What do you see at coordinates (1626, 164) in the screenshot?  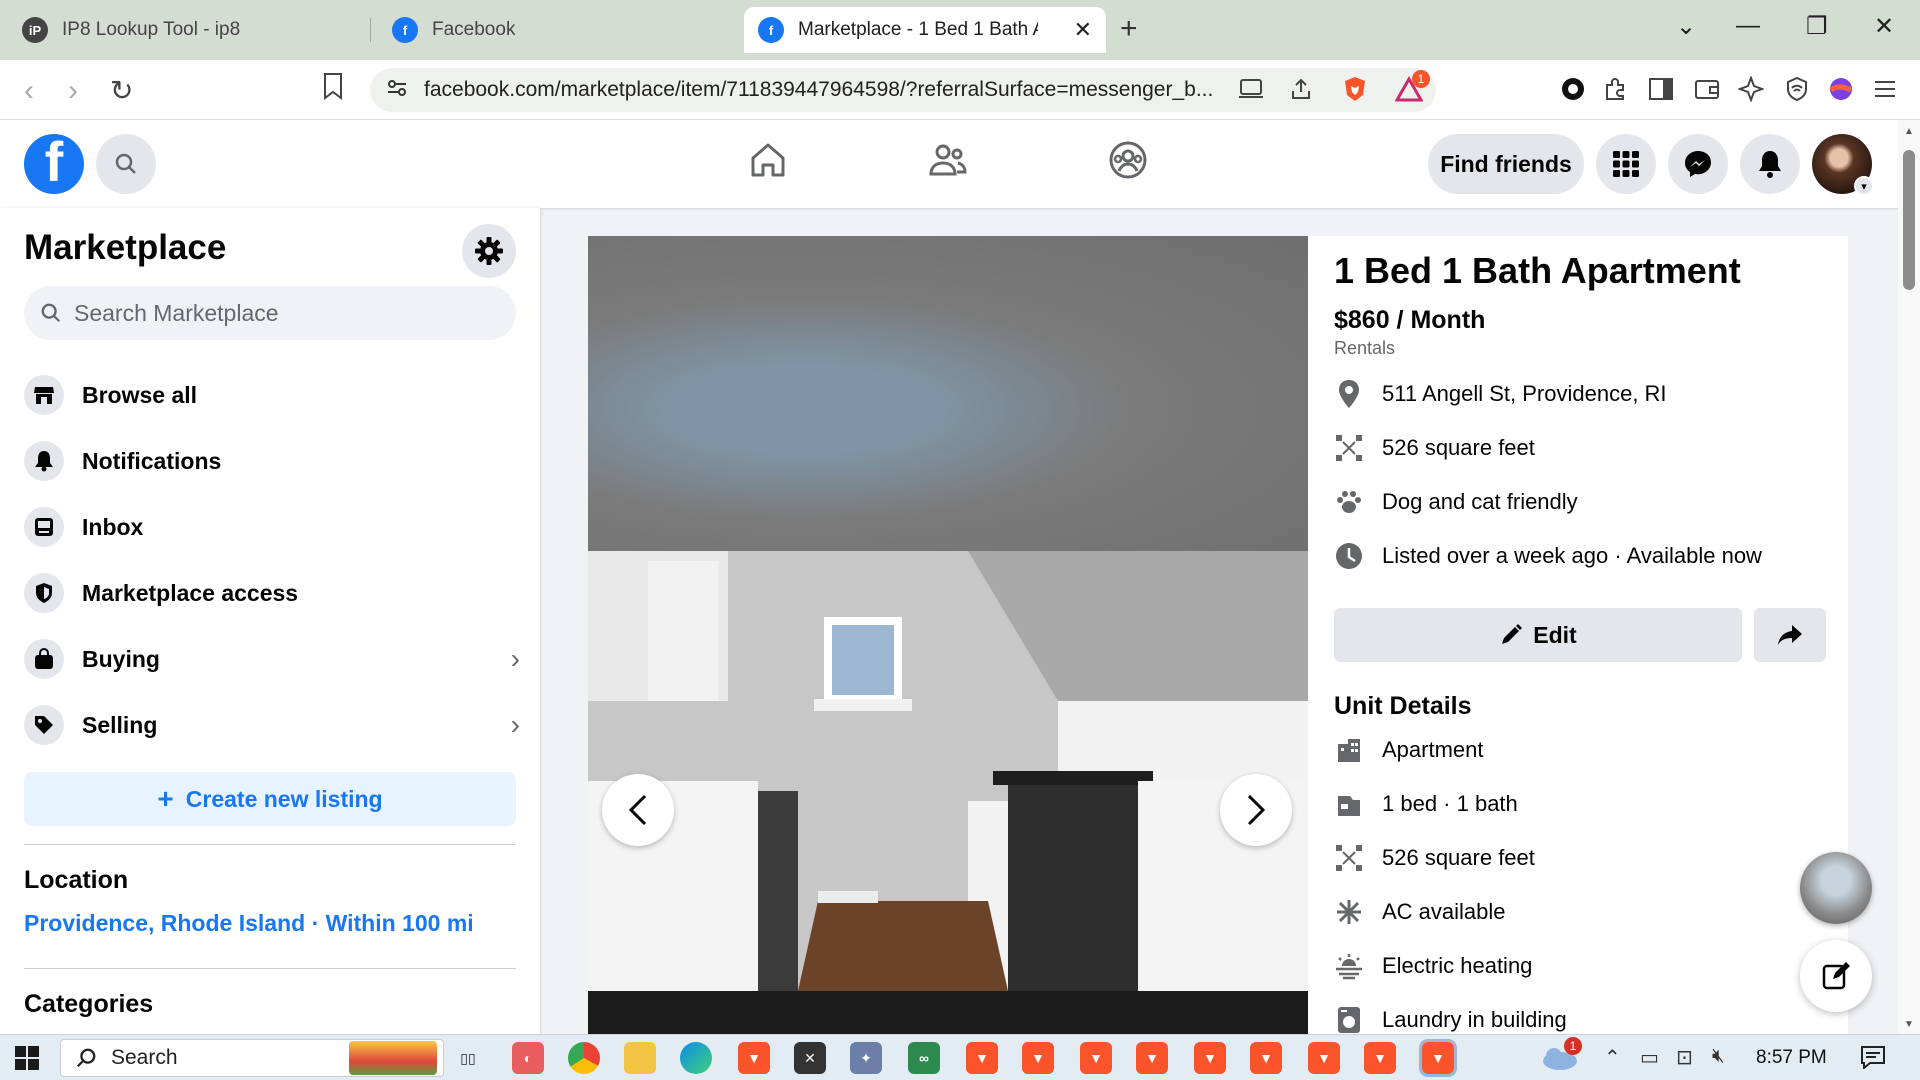 I see `menu-button` at bounding box center [1626, 164].